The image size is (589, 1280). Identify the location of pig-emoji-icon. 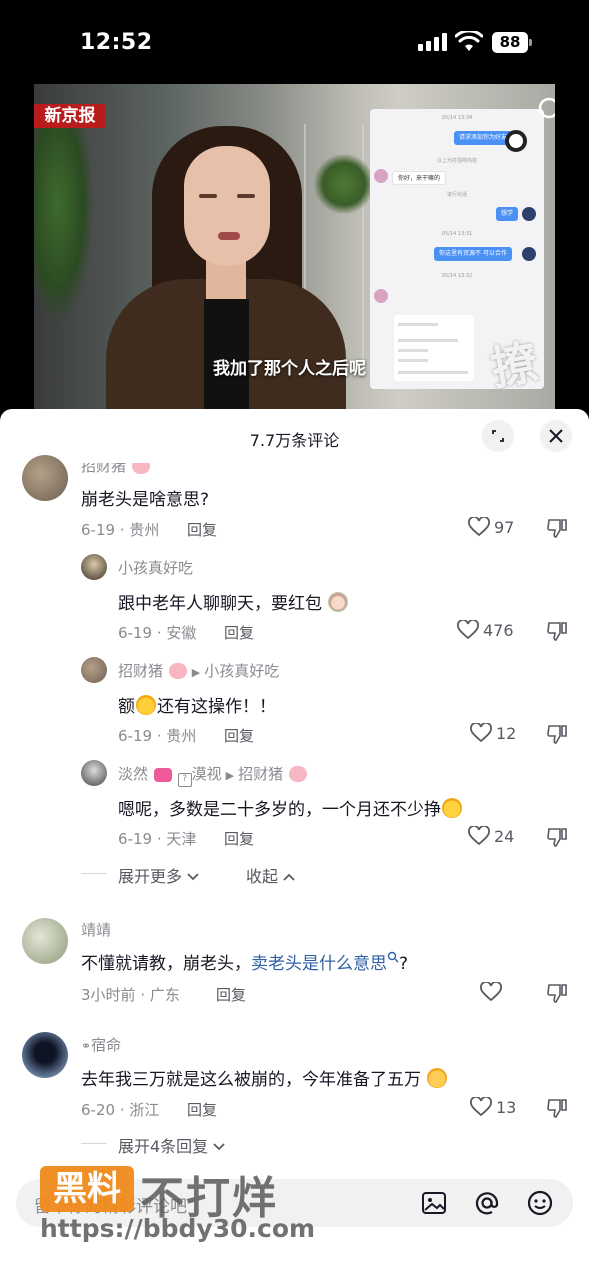
(297, 774).